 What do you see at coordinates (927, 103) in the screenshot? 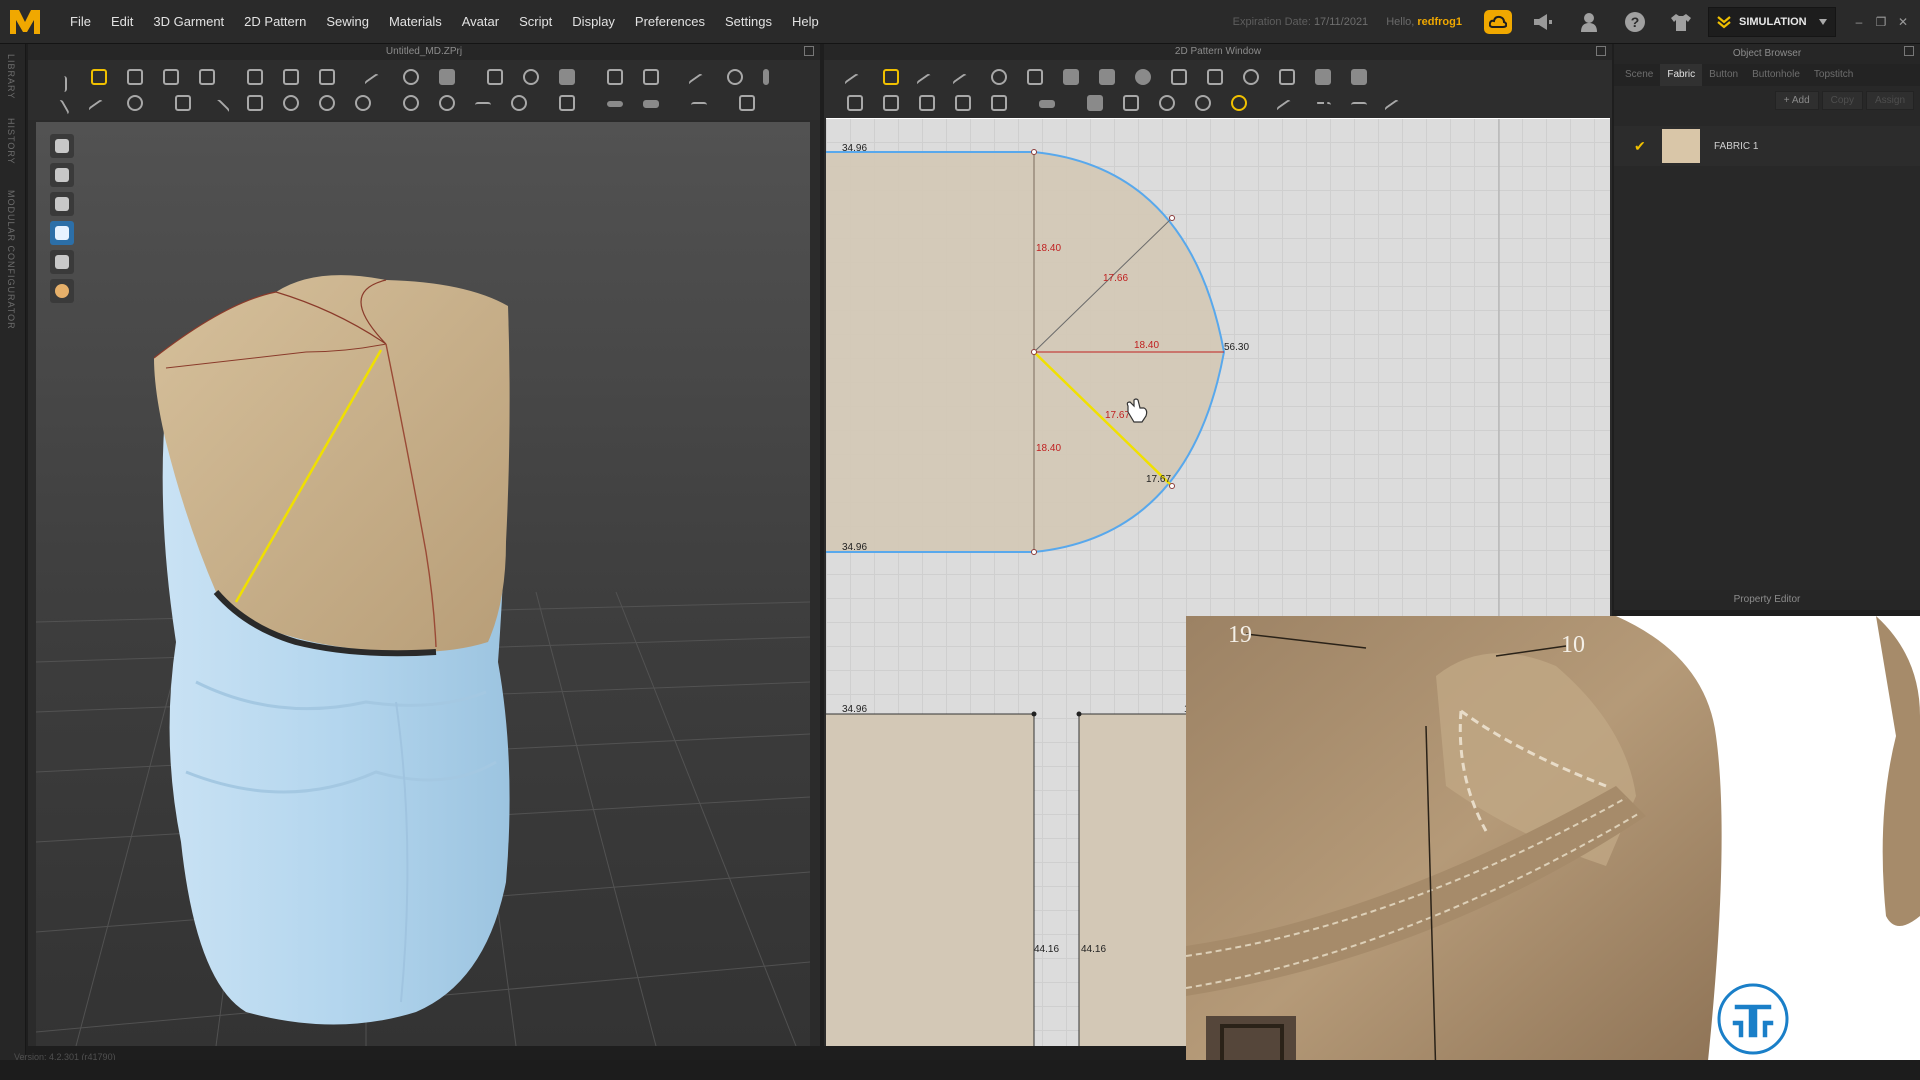
I see `trace-seam-tool` at bounding box center [927, 103].